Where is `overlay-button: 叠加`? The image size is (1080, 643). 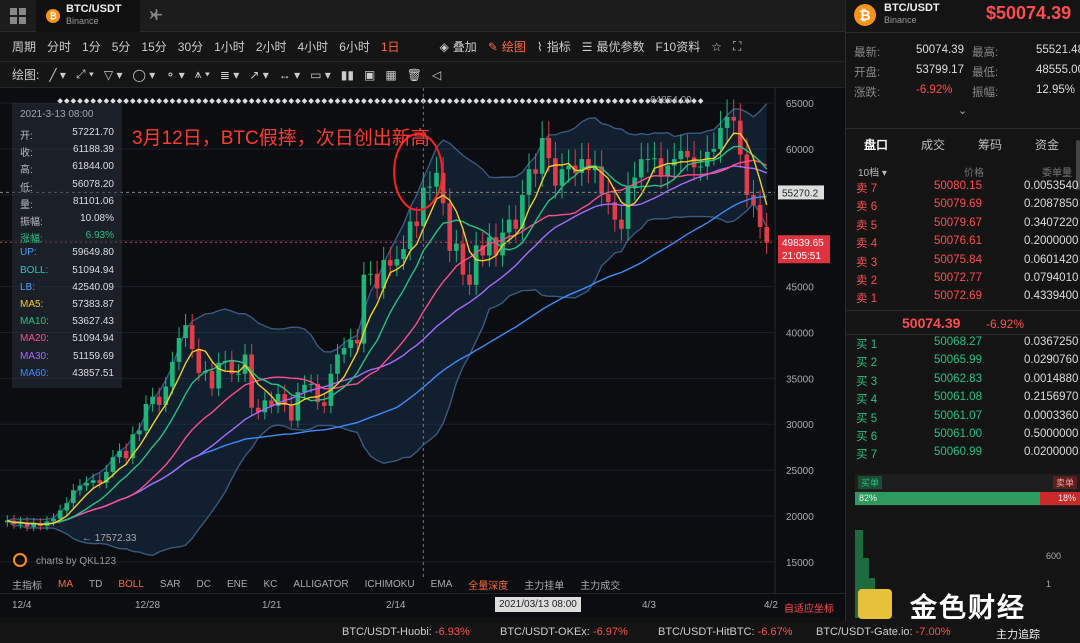 overlay-button: 叠加 is located at coordinates (465, 46).